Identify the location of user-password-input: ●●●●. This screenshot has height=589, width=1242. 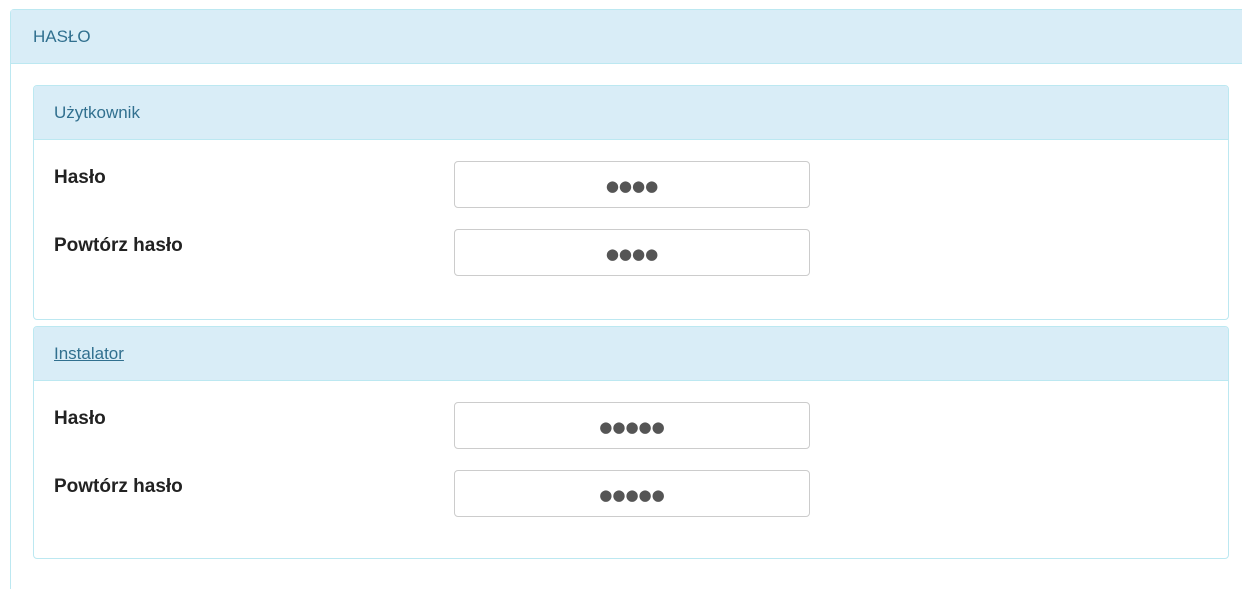
(632, 184).